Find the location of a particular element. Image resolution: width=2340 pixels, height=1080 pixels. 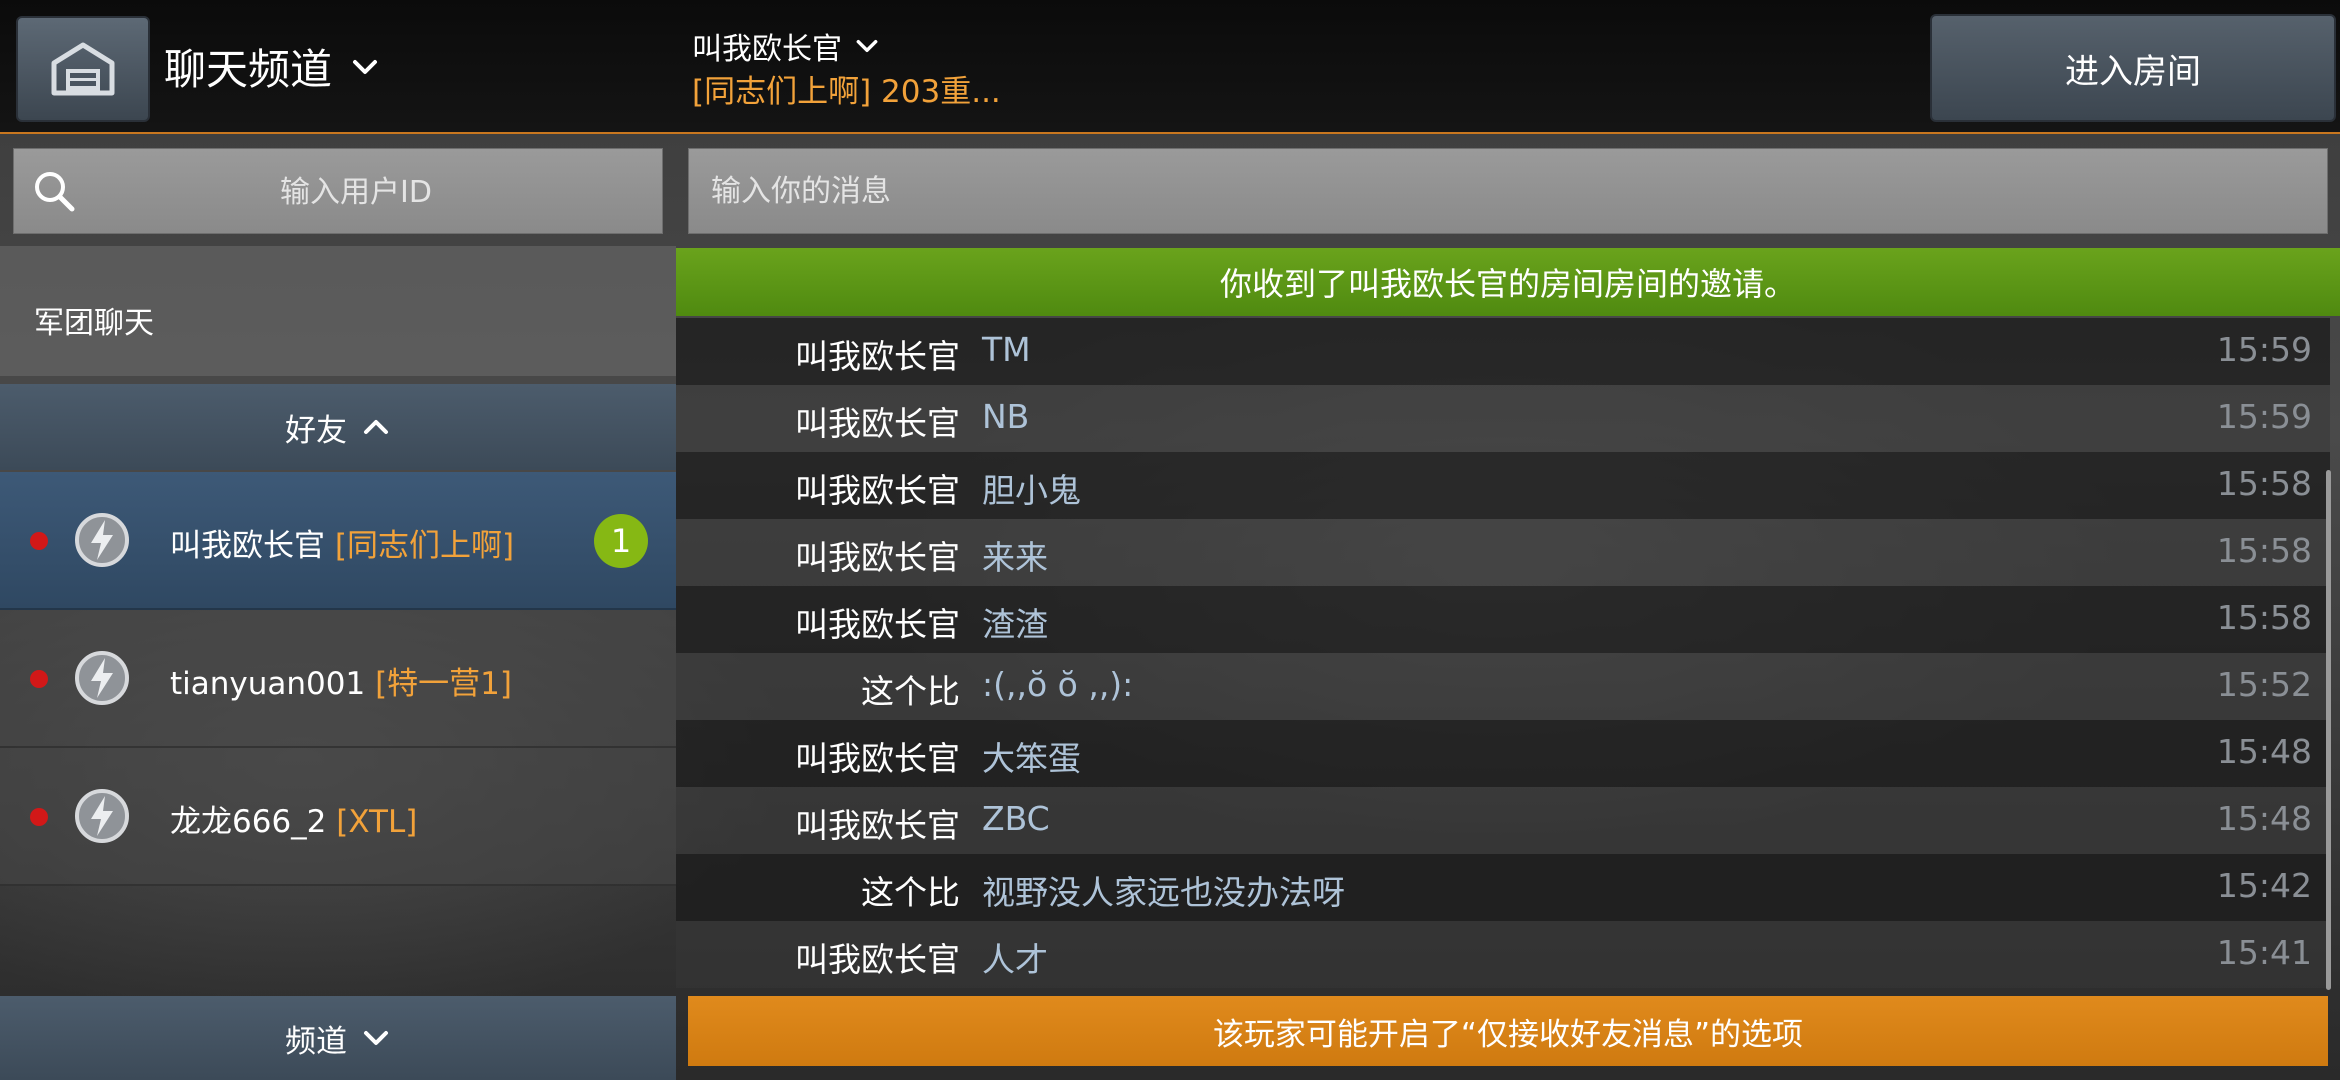

message-text: 大笨蛋 is located at coordinates (1031, 758).